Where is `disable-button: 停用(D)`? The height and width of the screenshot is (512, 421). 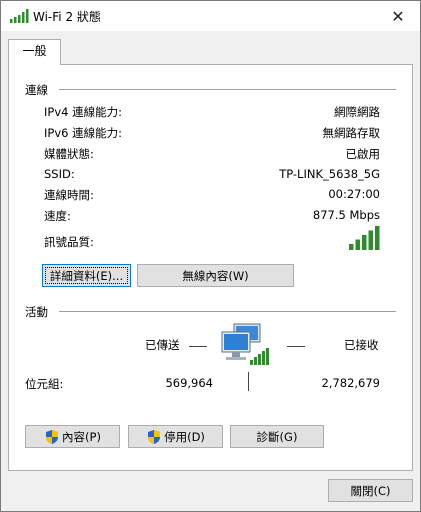
disable-button: 停用(D) is located at coordinates (175, 436).